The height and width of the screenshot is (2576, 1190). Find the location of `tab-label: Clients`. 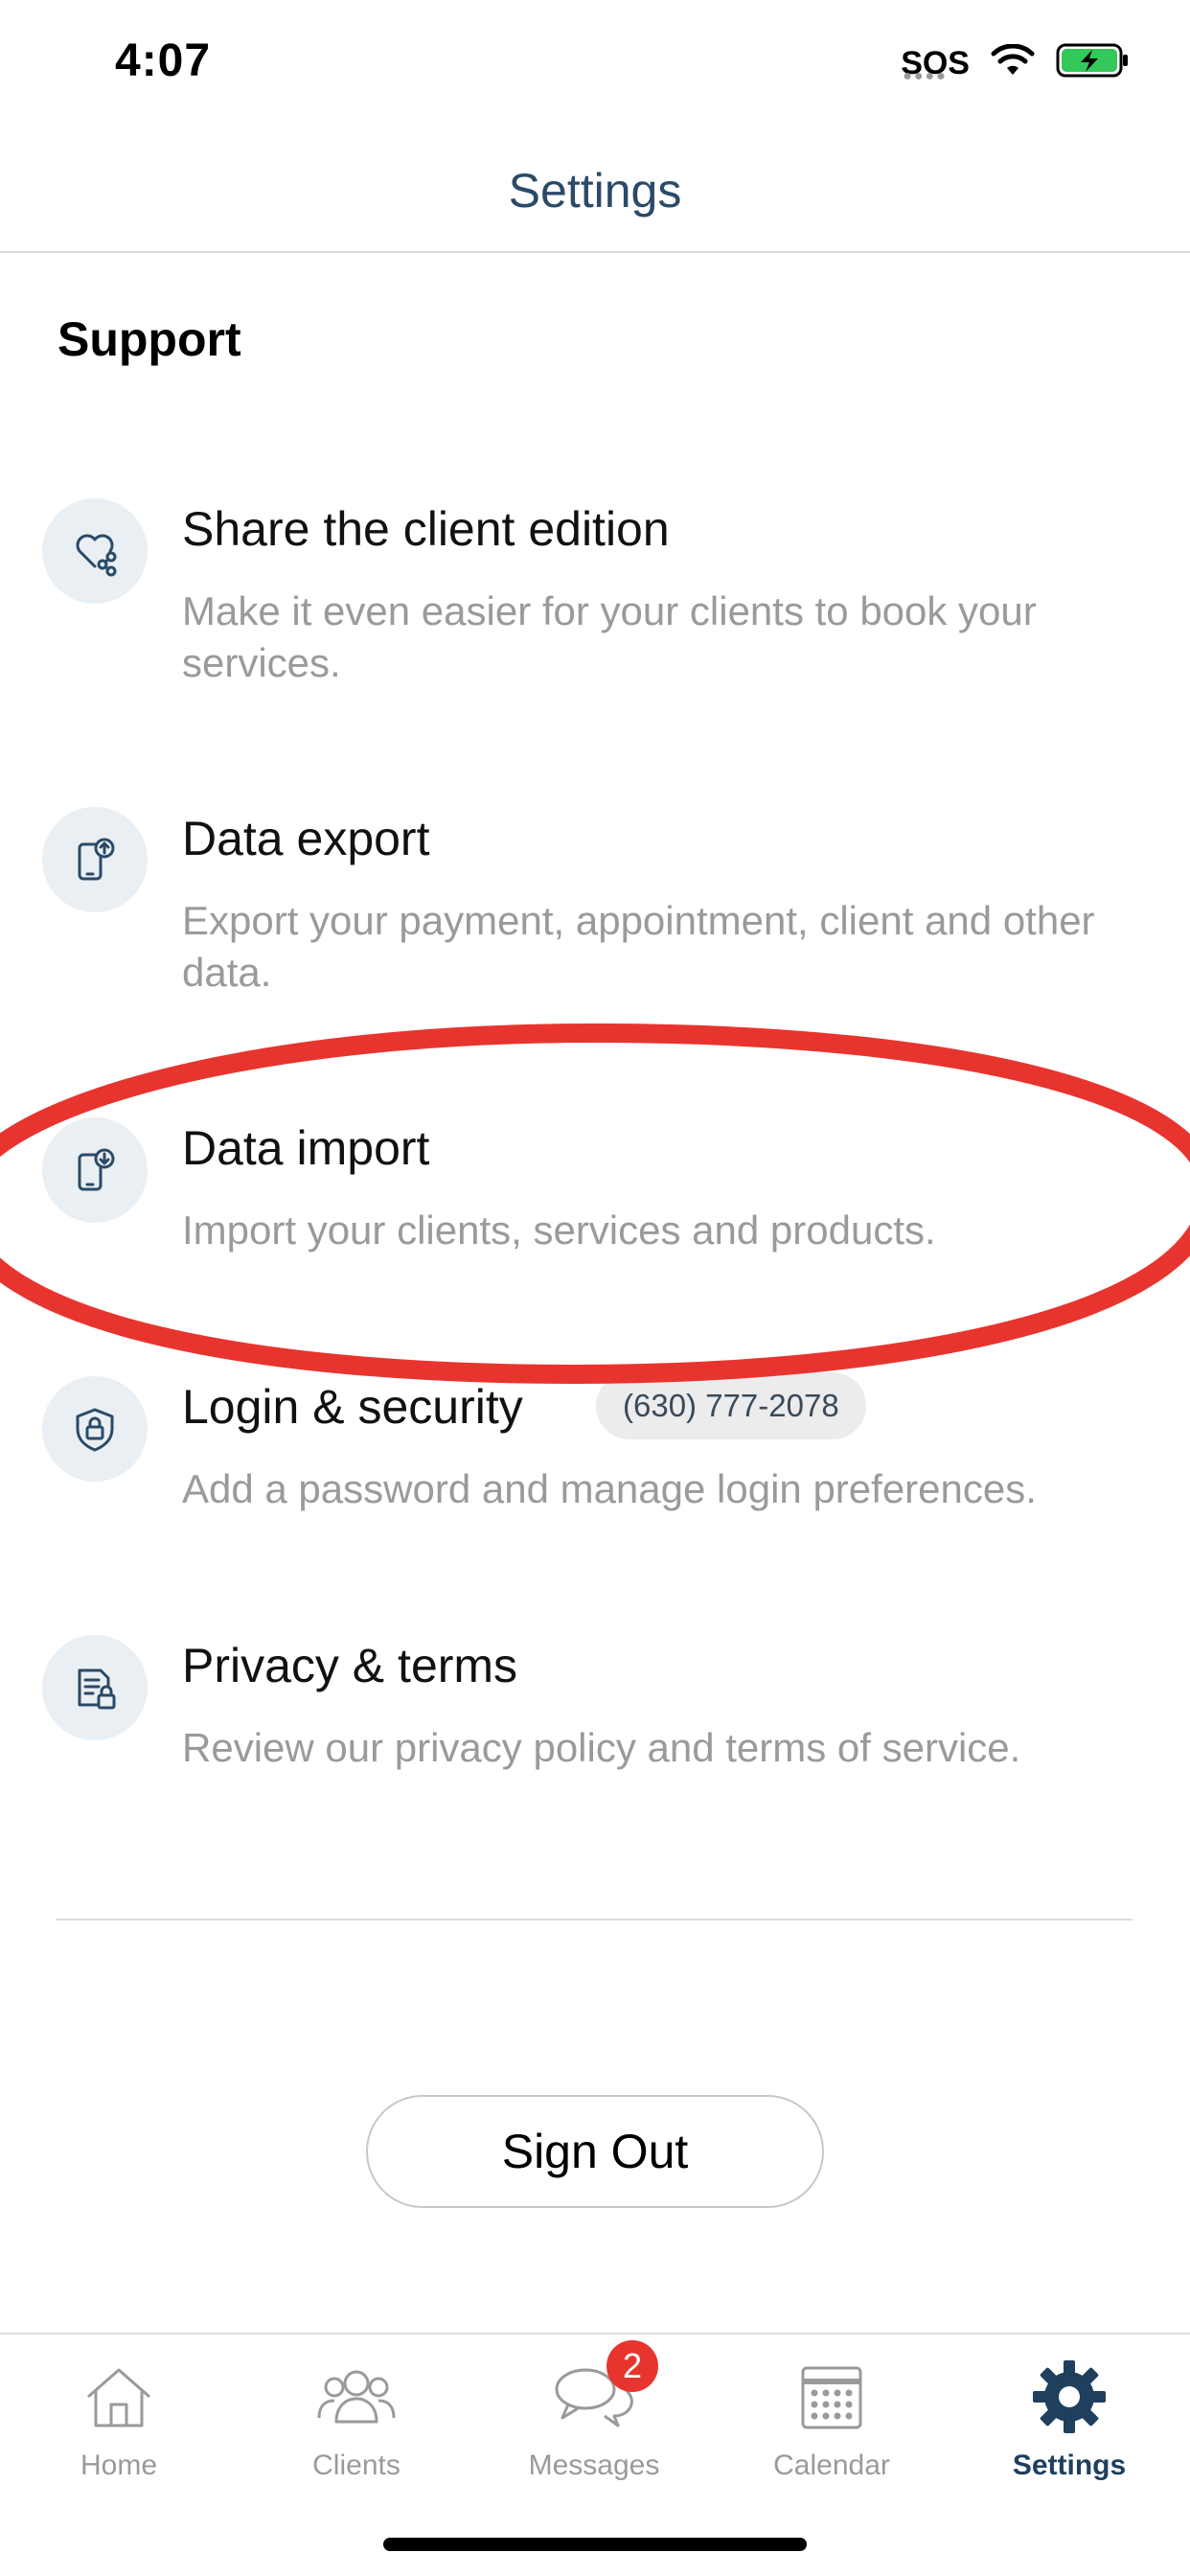

tab-label: Clients is located at coordinates (356, 2465).